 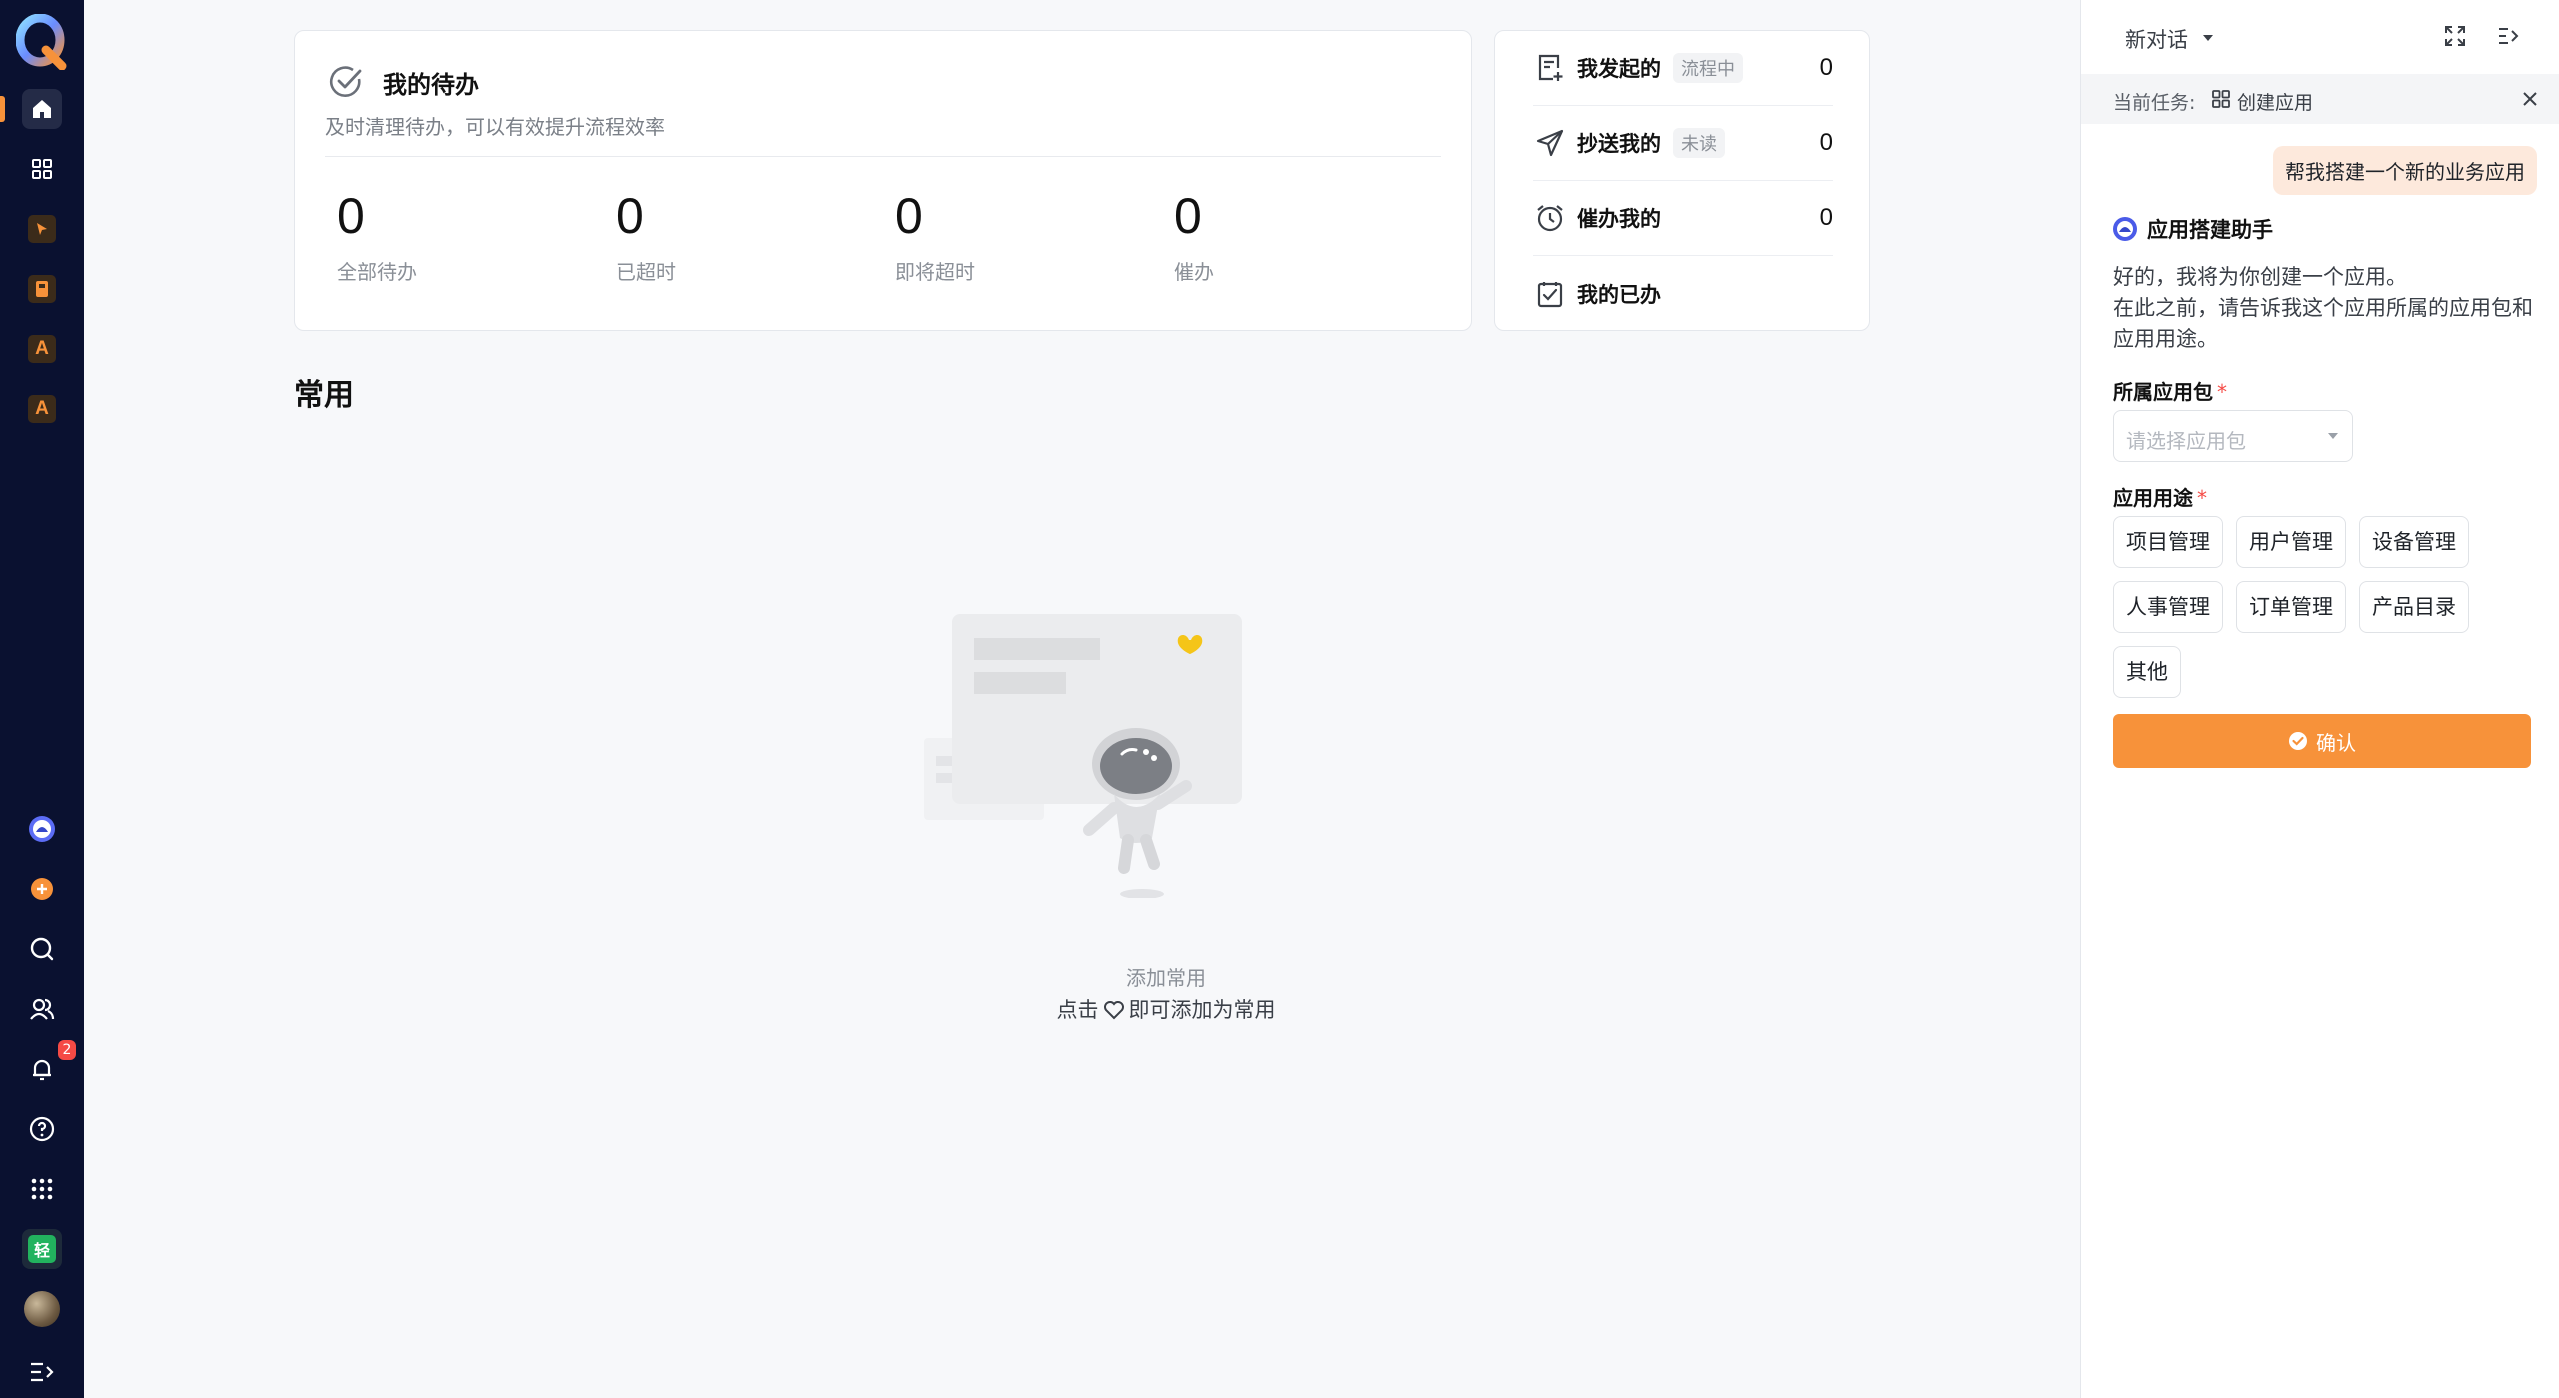 I want to click on confirm-label: 确认, so click(x=2336, y=742).